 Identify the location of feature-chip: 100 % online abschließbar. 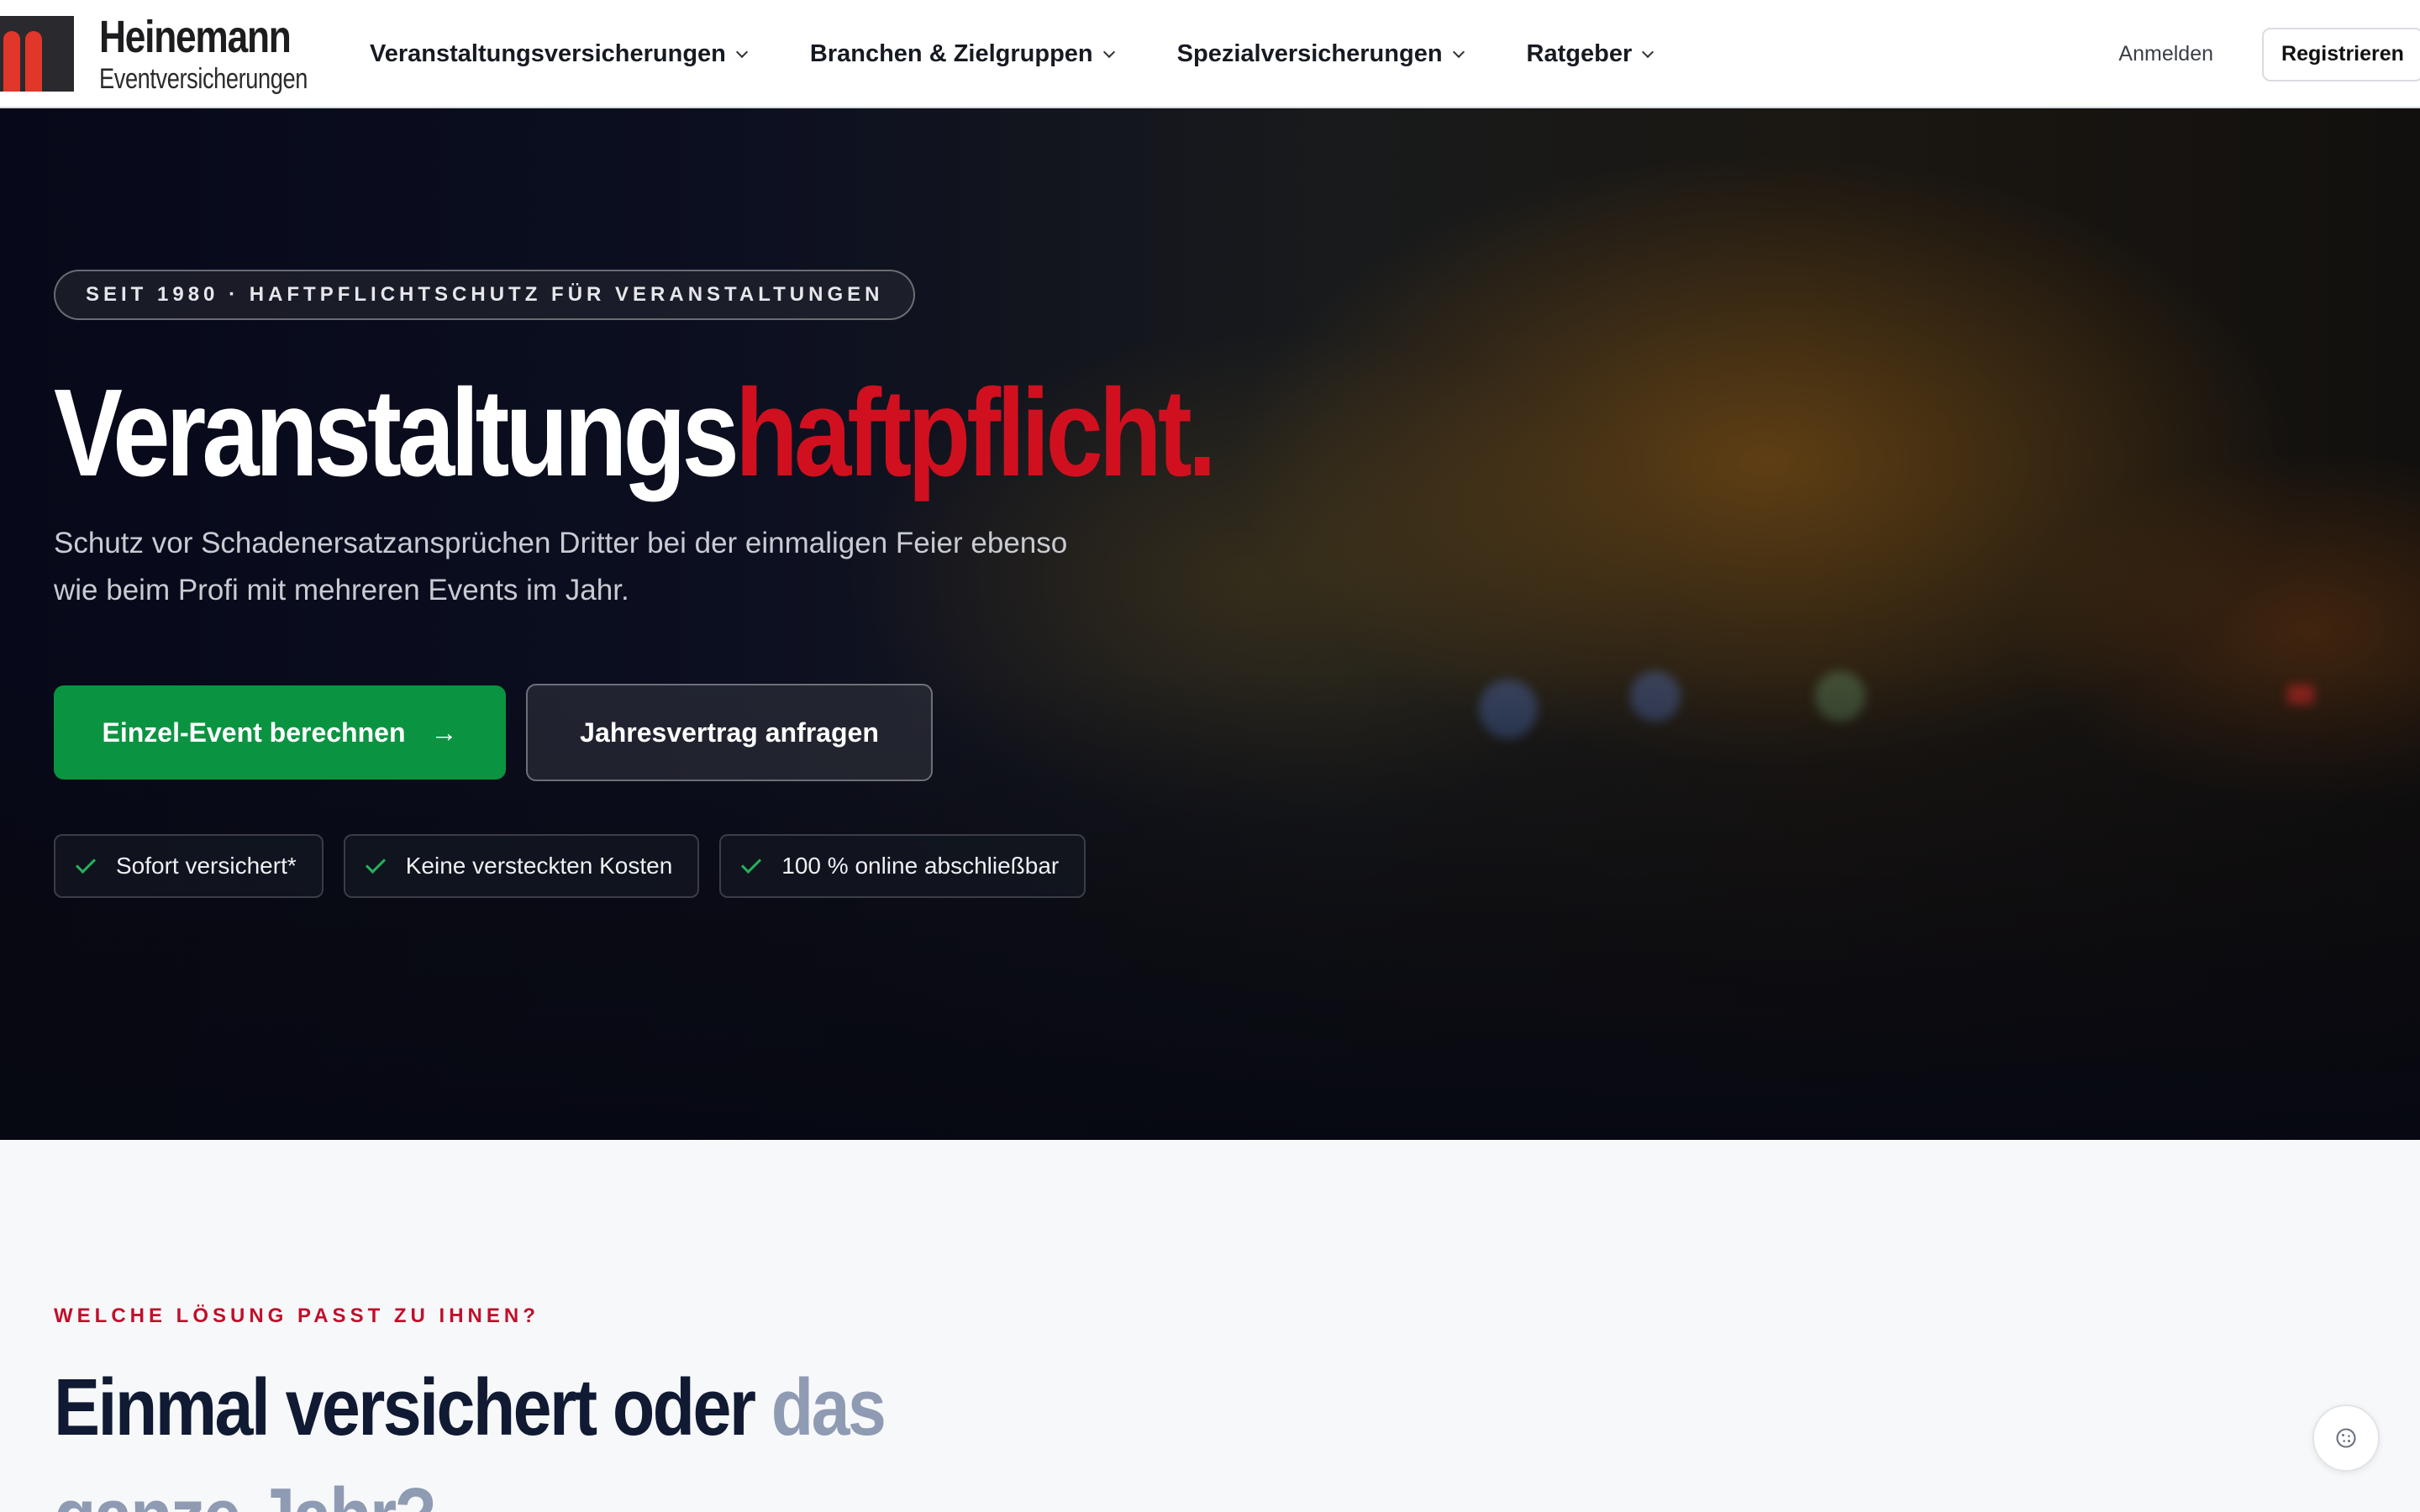
(902, 866).